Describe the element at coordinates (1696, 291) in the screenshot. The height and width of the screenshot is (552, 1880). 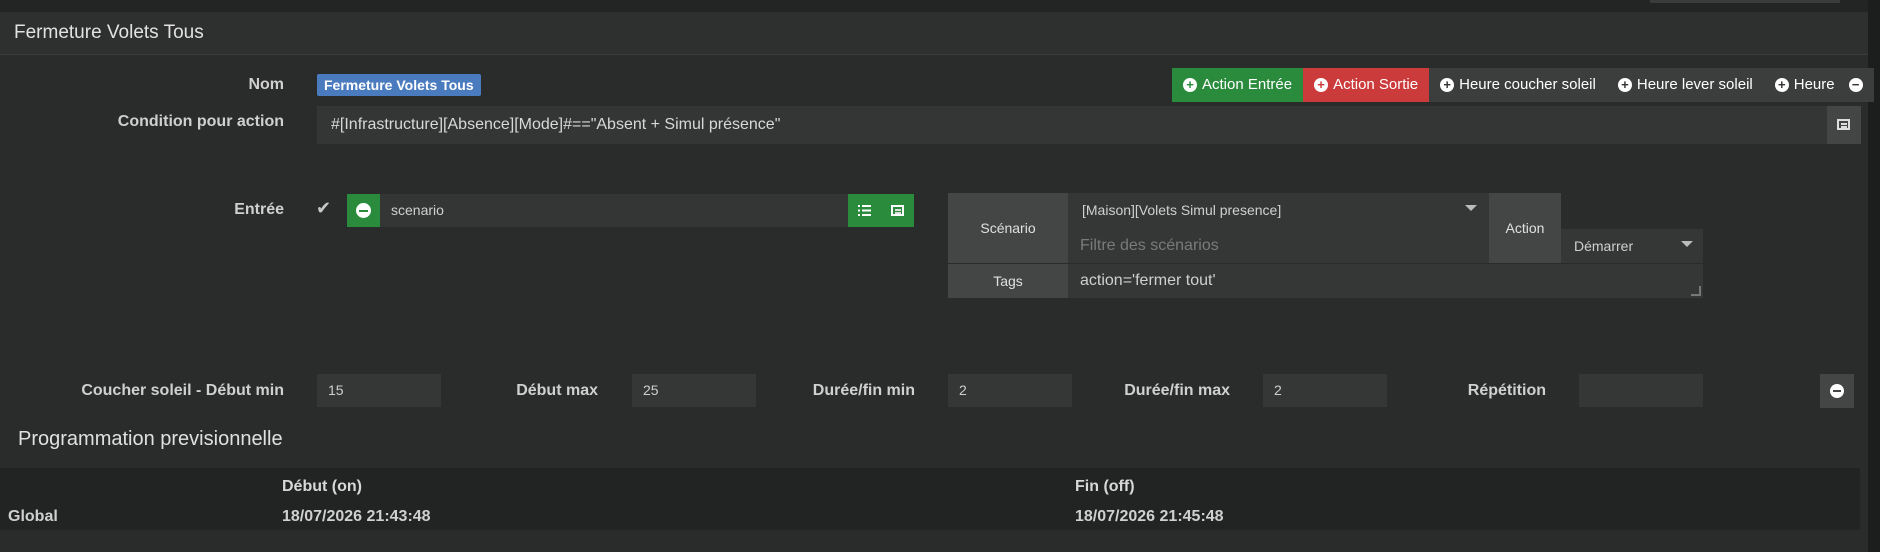
I see `resize-handle-icon` at that location.